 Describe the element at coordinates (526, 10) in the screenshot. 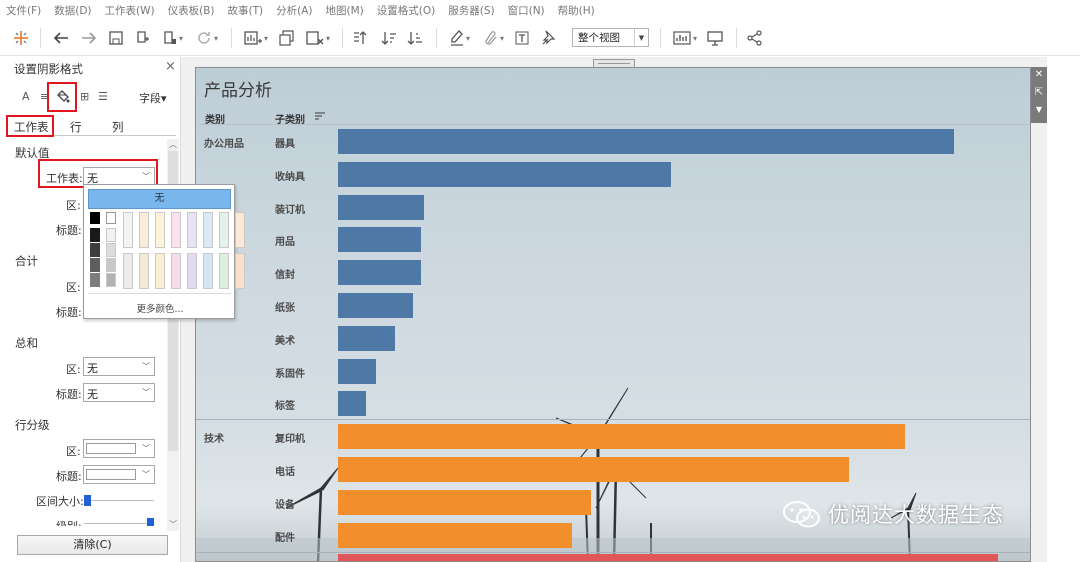

I see `menu-window: 窗口(N)` at that location.